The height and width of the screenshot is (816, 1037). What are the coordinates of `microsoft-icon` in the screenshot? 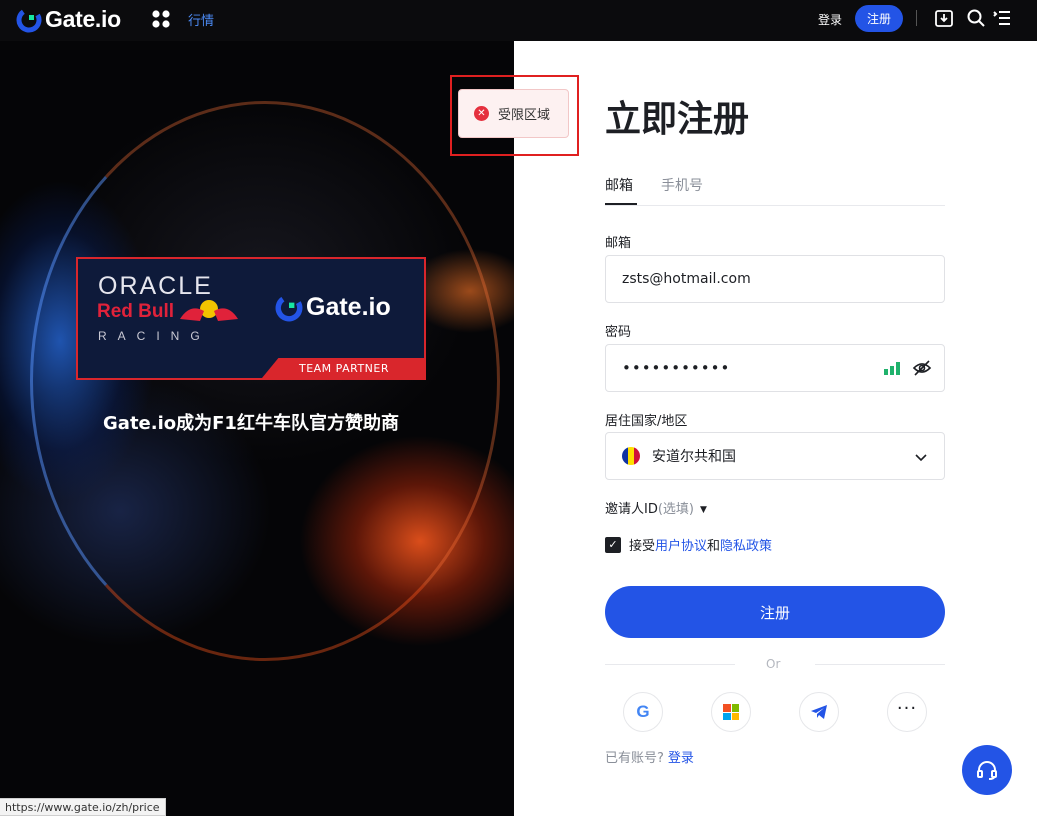 It's located at (731, 712).